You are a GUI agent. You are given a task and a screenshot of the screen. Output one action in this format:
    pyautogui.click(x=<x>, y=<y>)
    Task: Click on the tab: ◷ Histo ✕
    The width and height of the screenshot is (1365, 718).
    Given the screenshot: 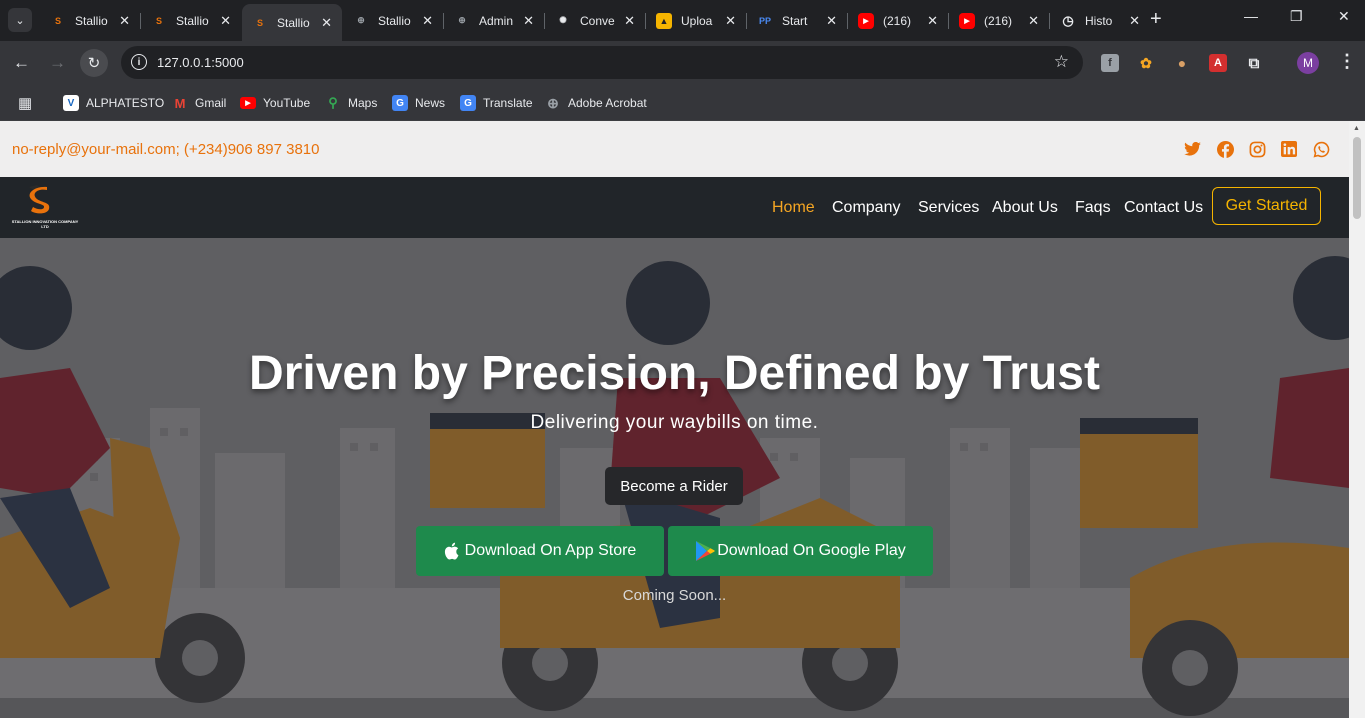 What is the action you would take?
    pyautogui.click(x=1100, y=20)
    